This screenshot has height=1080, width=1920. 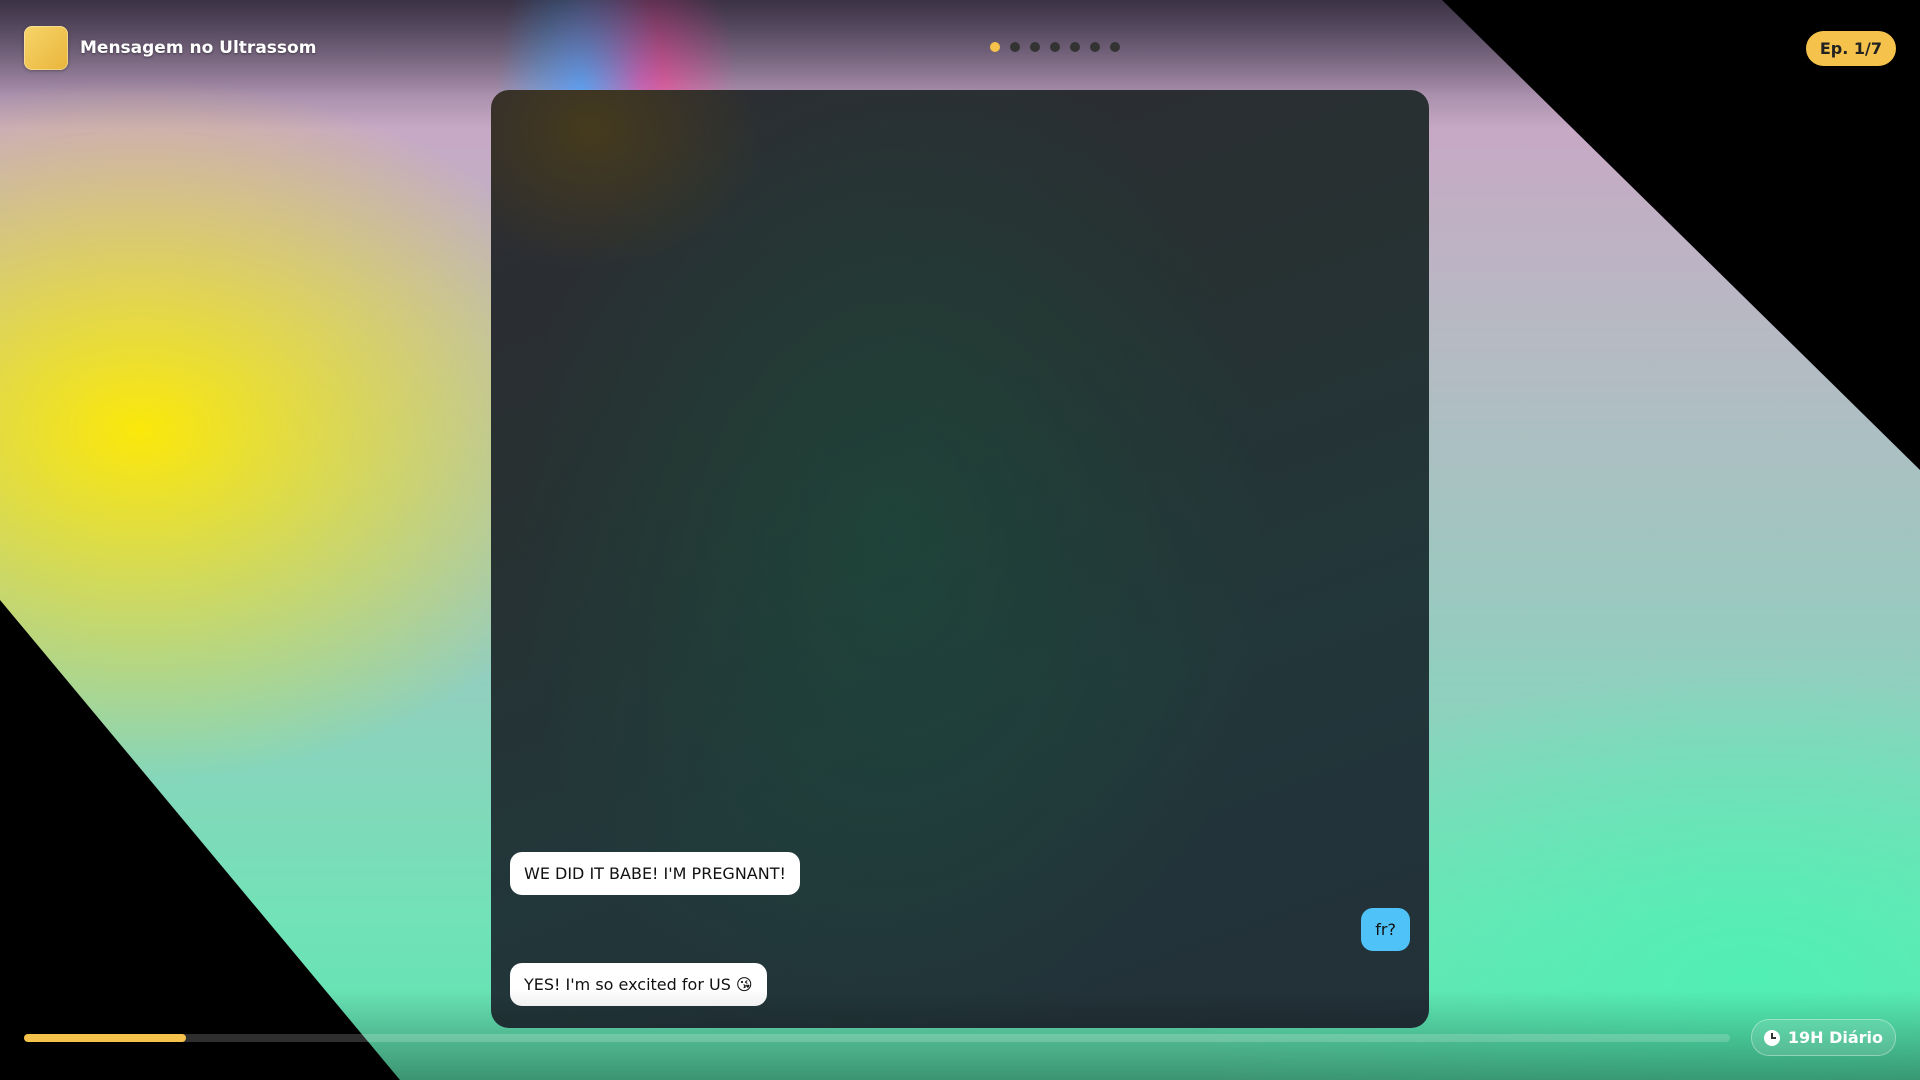 What do you see at coordinates (46, 48) in the screenshot?
I see `app-icon` at bounding box center [46, 48].